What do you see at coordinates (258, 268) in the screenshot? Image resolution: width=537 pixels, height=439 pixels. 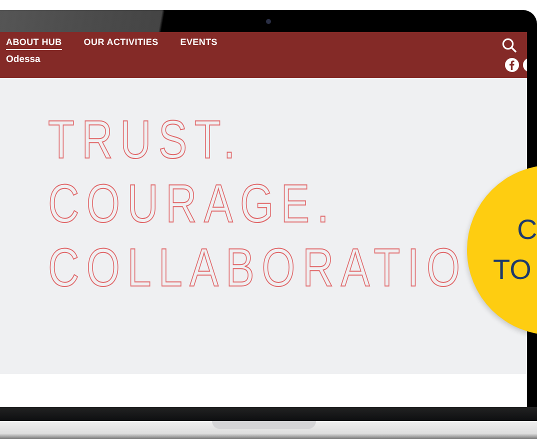 I see `hero-heading-line: COLLABORATIO` at bounding box center [258, 268].